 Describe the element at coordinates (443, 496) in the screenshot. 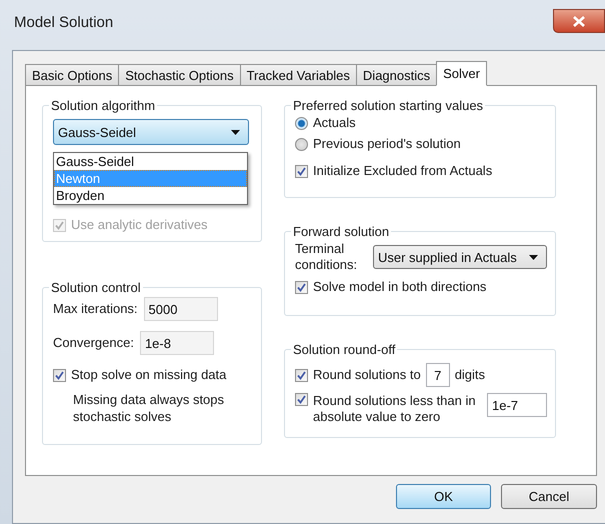

I see `dialog-button: OK` at that location.